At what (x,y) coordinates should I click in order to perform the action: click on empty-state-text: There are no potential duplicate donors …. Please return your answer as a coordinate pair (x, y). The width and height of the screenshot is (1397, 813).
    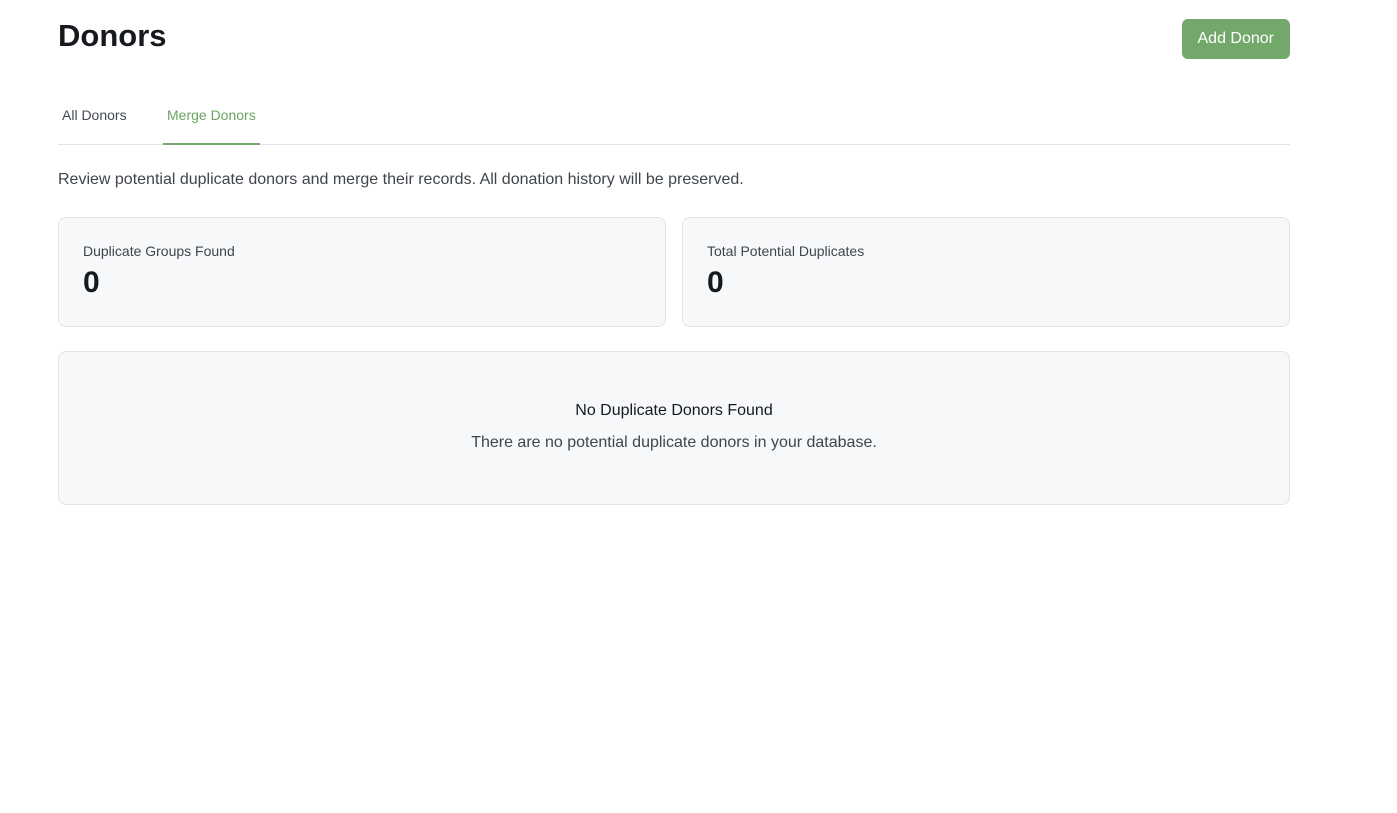
    Looking at the image, I should click on (674, 442).